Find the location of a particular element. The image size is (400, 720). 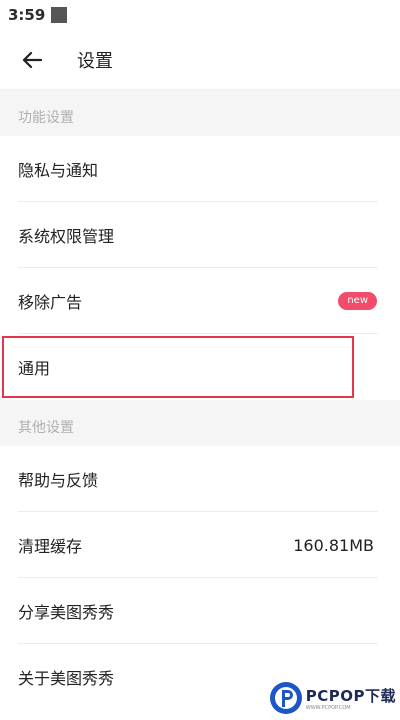

settings-item-label: 通用 is located at coordinates (34, 368).